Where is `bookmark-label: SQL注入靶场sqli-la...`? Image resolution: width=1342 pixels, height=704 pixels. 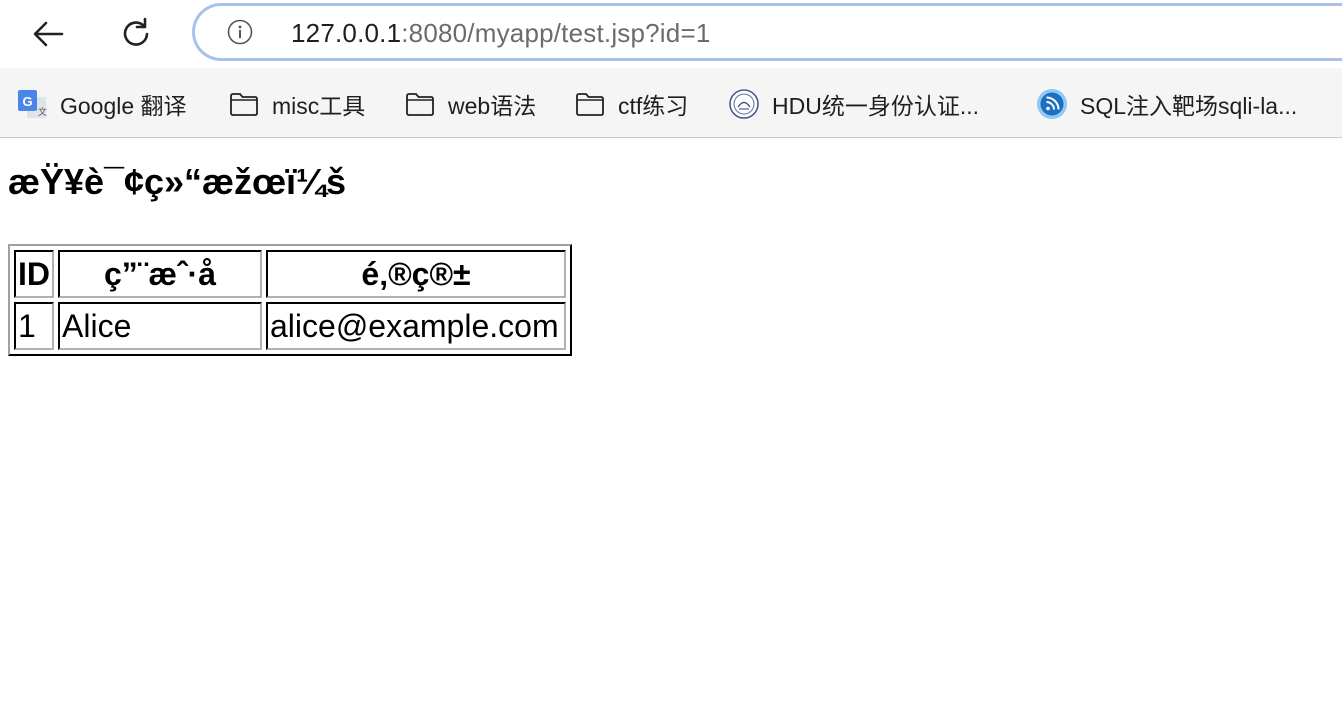 bookmark-label: SQL注入靶场sqli-la... is located at coordinates (1189, 106).